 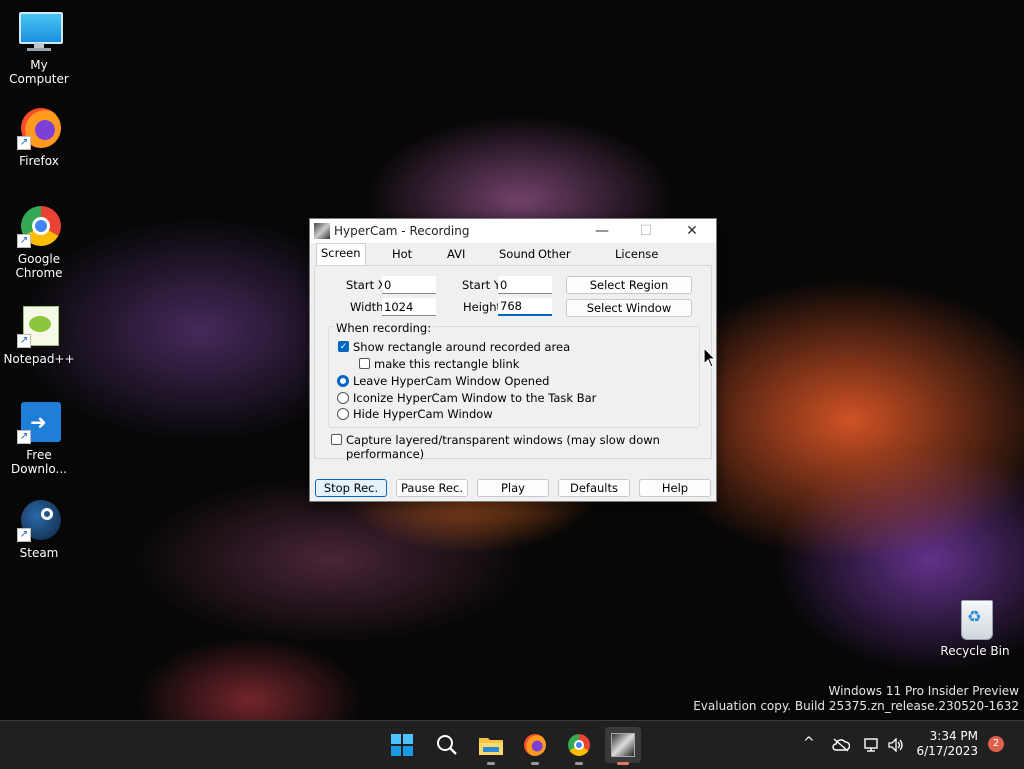 What do you see at coordinates (525, 307) in the screenshot?
I see `height-field` at bounding box center [525, 307].